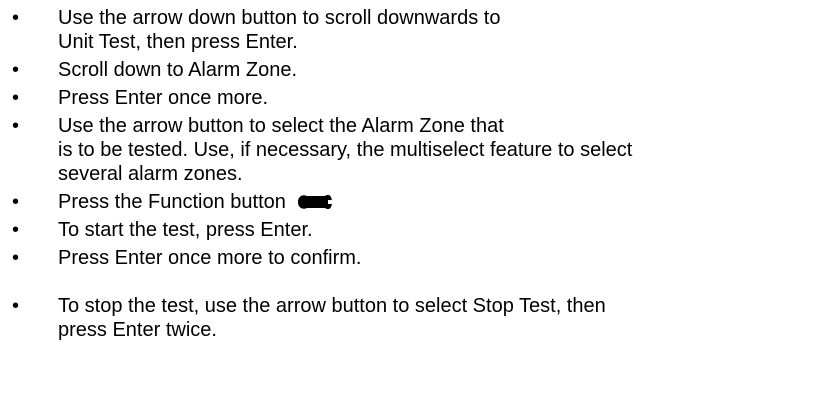 The height and width of the screenshot is (414, 819). I want to click on step-text: Press Enter once more to confirm., so click(210, 258).